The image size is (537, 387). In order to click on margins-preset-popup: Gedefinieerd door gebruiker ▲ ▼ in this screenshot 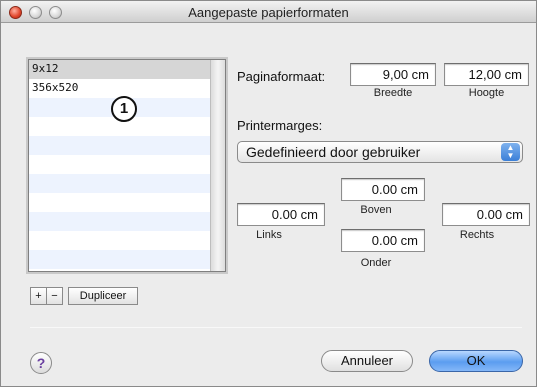, I will do `click(380, 152)`.